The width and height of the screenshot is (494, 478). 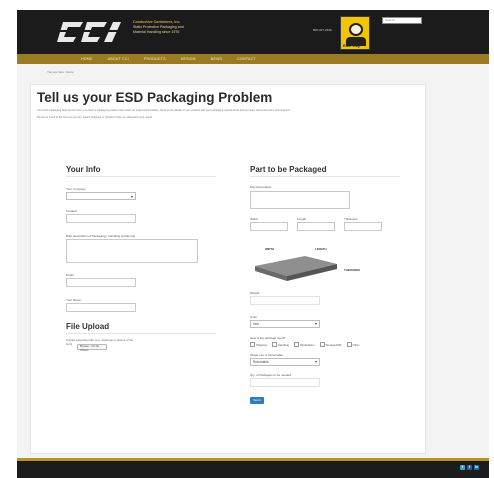 What do you see at coordinates (188, 59) in the screenshot?
I see `nav-item-design: DESIGN` at bounding box center [188, 59].